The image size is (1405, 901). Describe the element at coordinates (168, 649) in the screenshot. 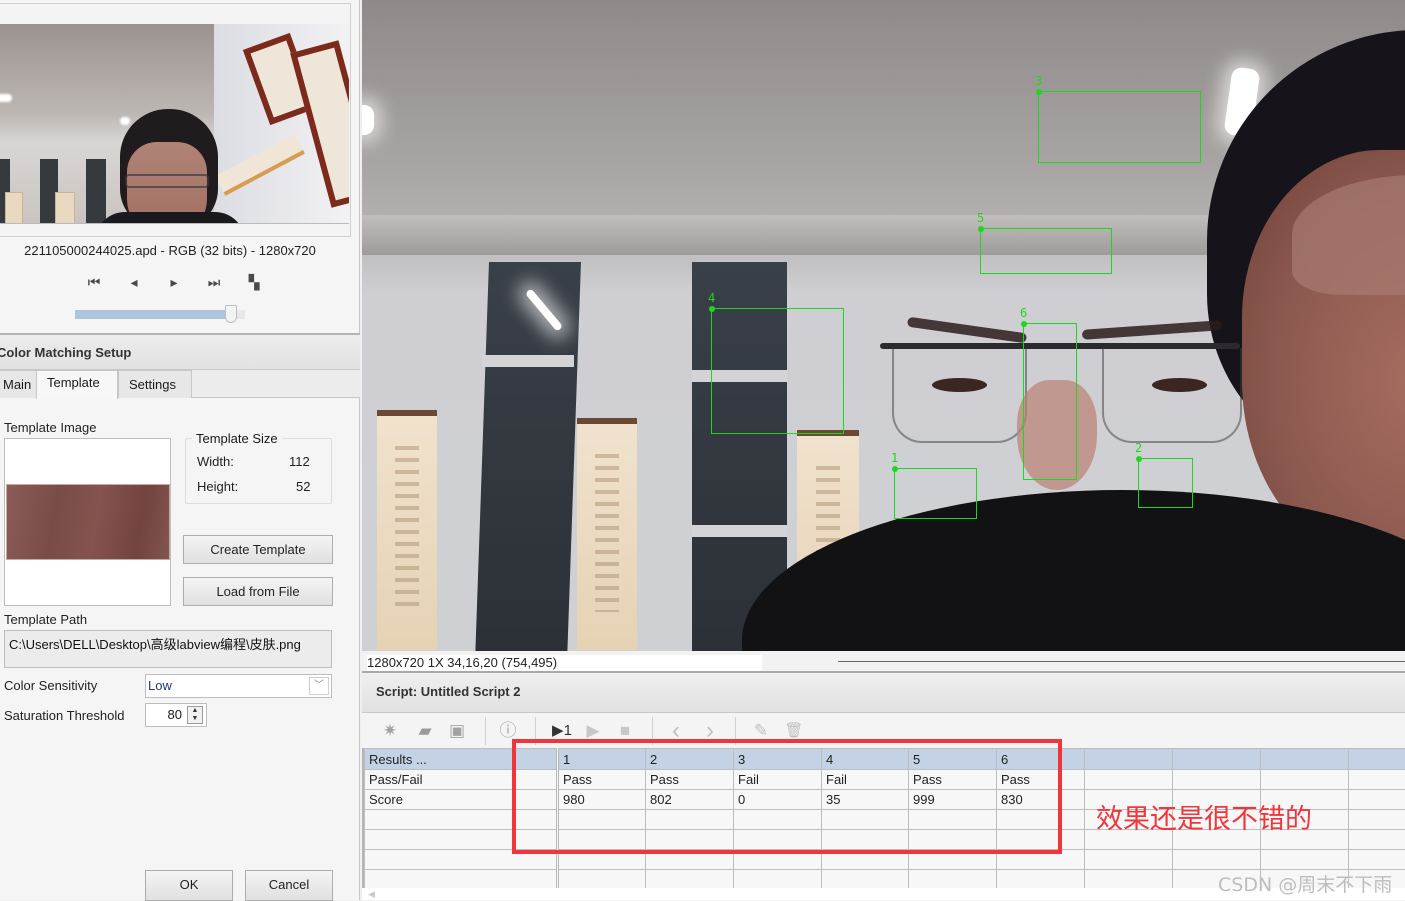

I see `template-path-field: C:\Users\DELL\Desktop\高级labview编程\皮肤.png` at that location.